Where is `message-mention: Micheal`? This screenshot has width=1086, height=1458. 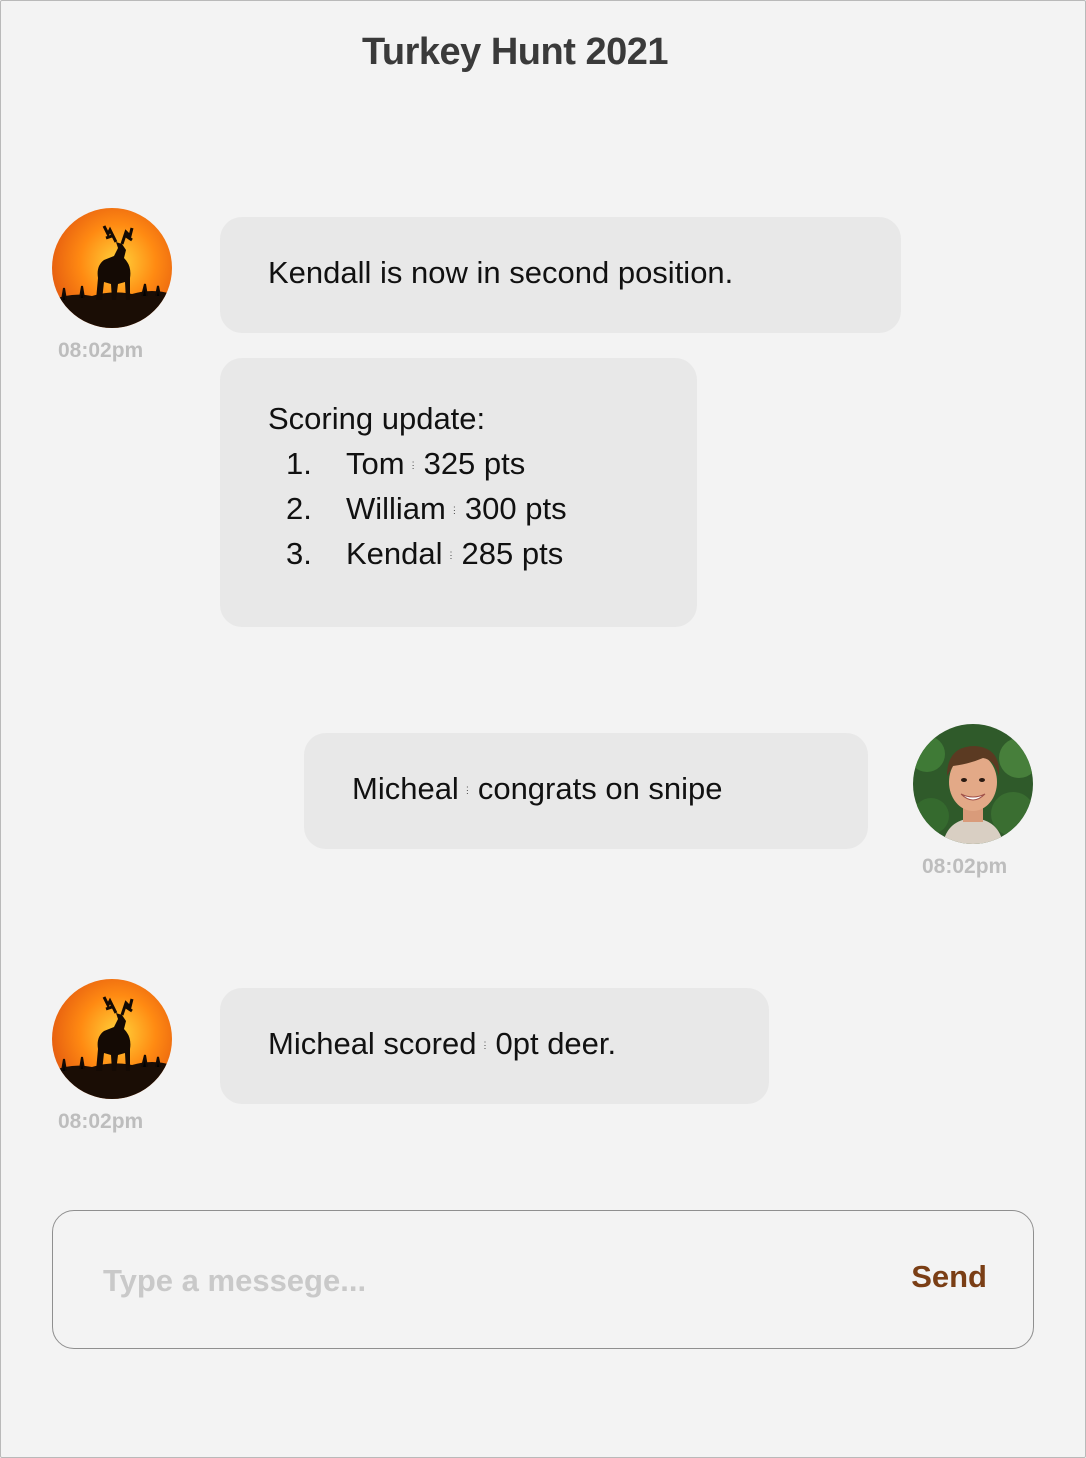
message-mention: Micheal is located at coordinates (405, 788).